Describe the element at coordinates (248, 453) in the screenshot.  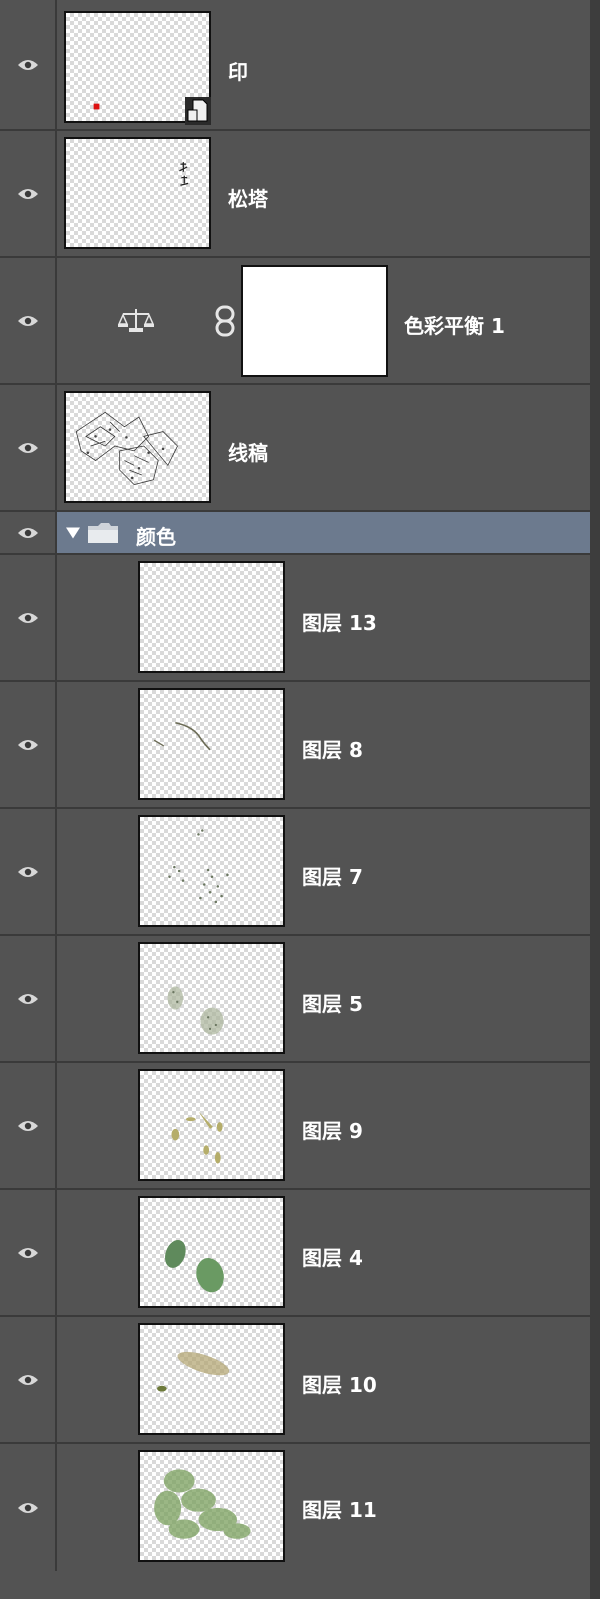
I see `layer-name: 线稿` at that location.